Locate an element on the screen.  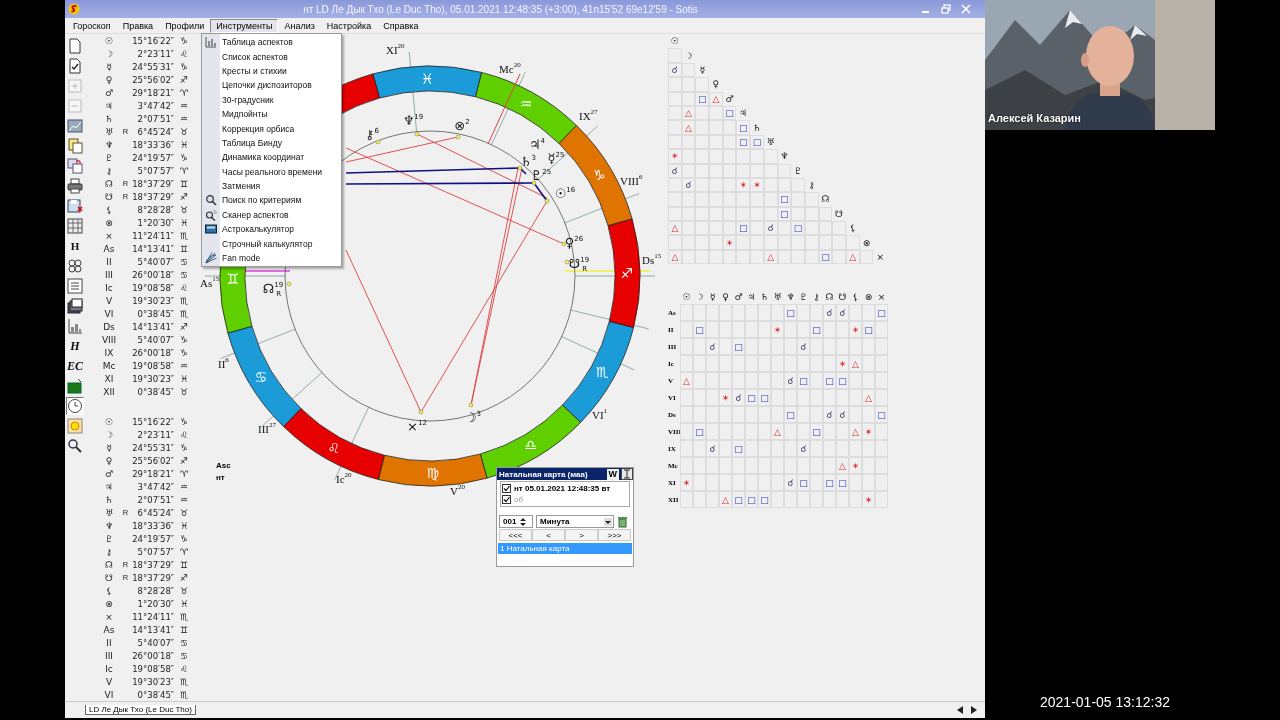
close-icon is located at coordinates (966, 9).